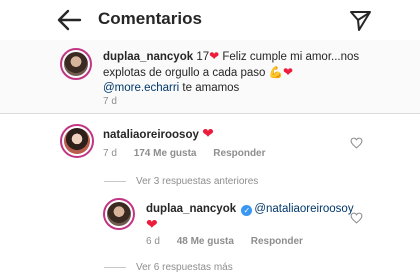 This screenshot has height=280, width=420. I want to click on view-previous-replies: Ver 3 respuestas anteriores, so click(181, 181).